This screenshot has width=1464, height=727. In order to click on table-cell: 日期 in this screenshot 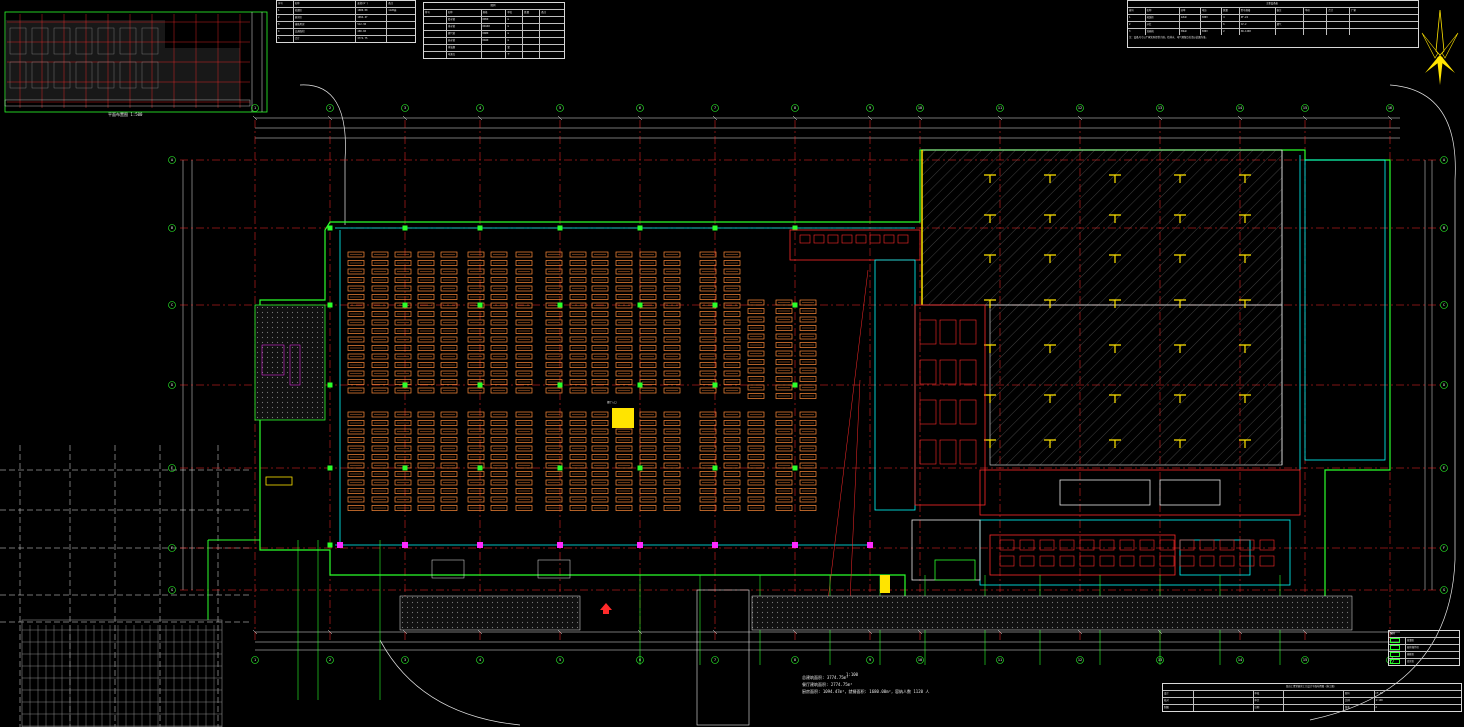, I will do `click(1269, 708)`.